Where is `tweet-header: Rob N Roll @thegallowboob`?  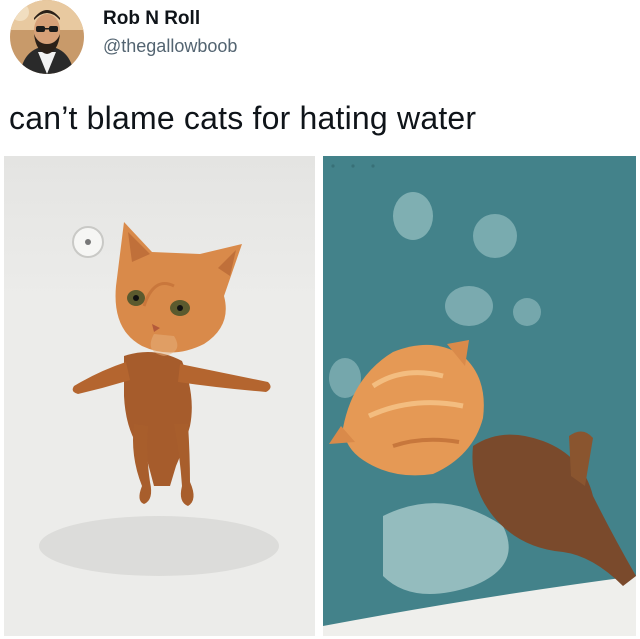
tweet-header: Rob N Roll @thegallowboob is located at coordinates (320, 38).